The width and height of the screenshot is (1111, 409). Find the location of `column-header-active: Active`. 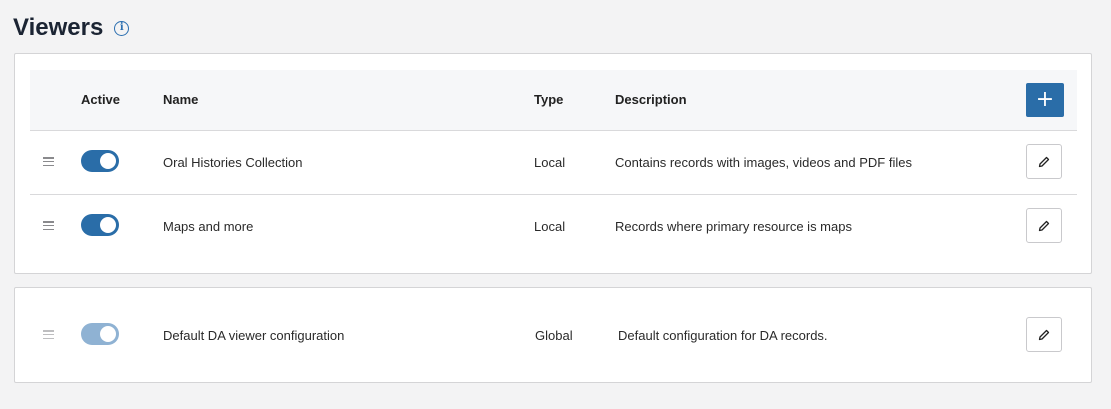

column-header-active: Active is located at coordinates (101, 99).